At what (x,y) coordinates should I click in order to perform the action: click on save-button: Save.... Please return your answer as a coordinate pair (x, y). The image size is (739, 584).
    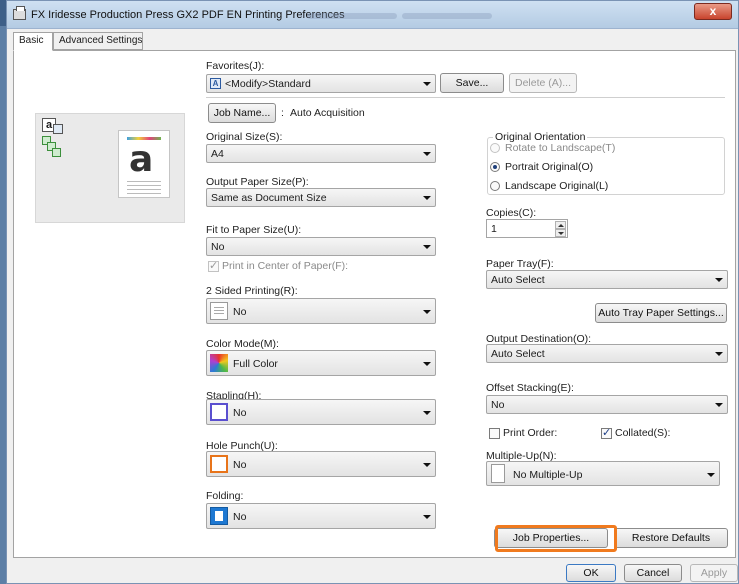
    Looking at the image, I should click on (472, 83).